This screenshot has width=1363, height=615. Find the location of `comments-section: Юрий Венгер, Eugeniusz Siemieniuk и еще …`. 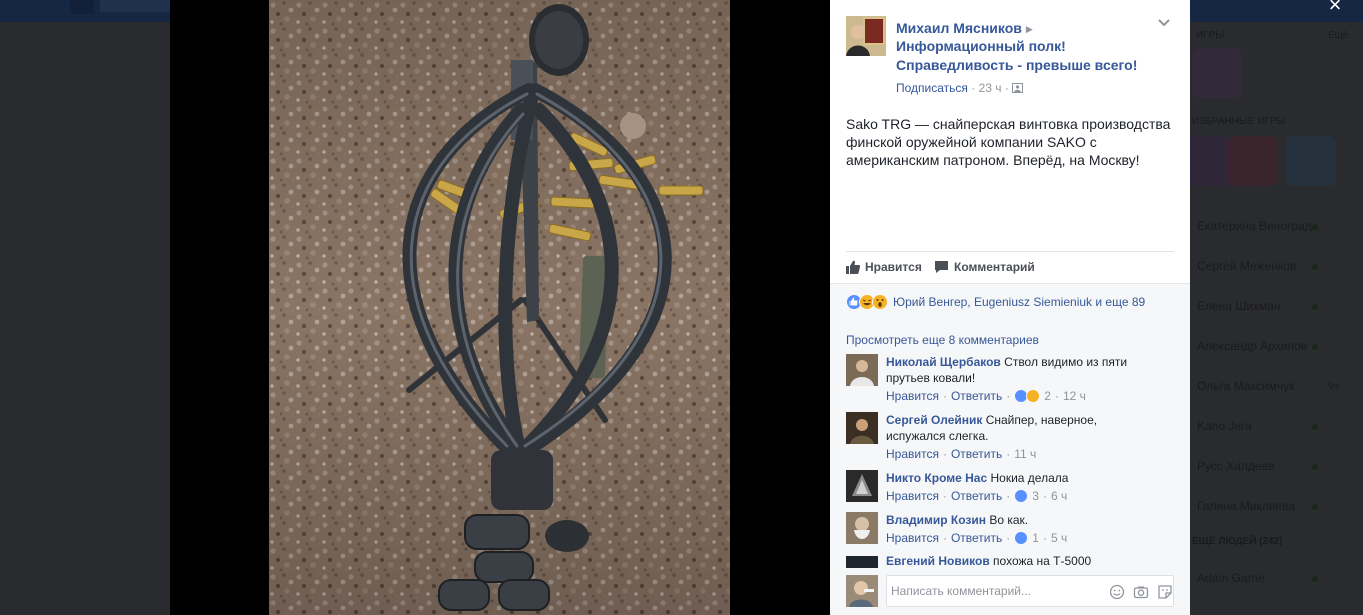

comments-section: Юрий Венгер, Eugeniusz Siemieniuk и еще … is located at coordinates (1010, 449).